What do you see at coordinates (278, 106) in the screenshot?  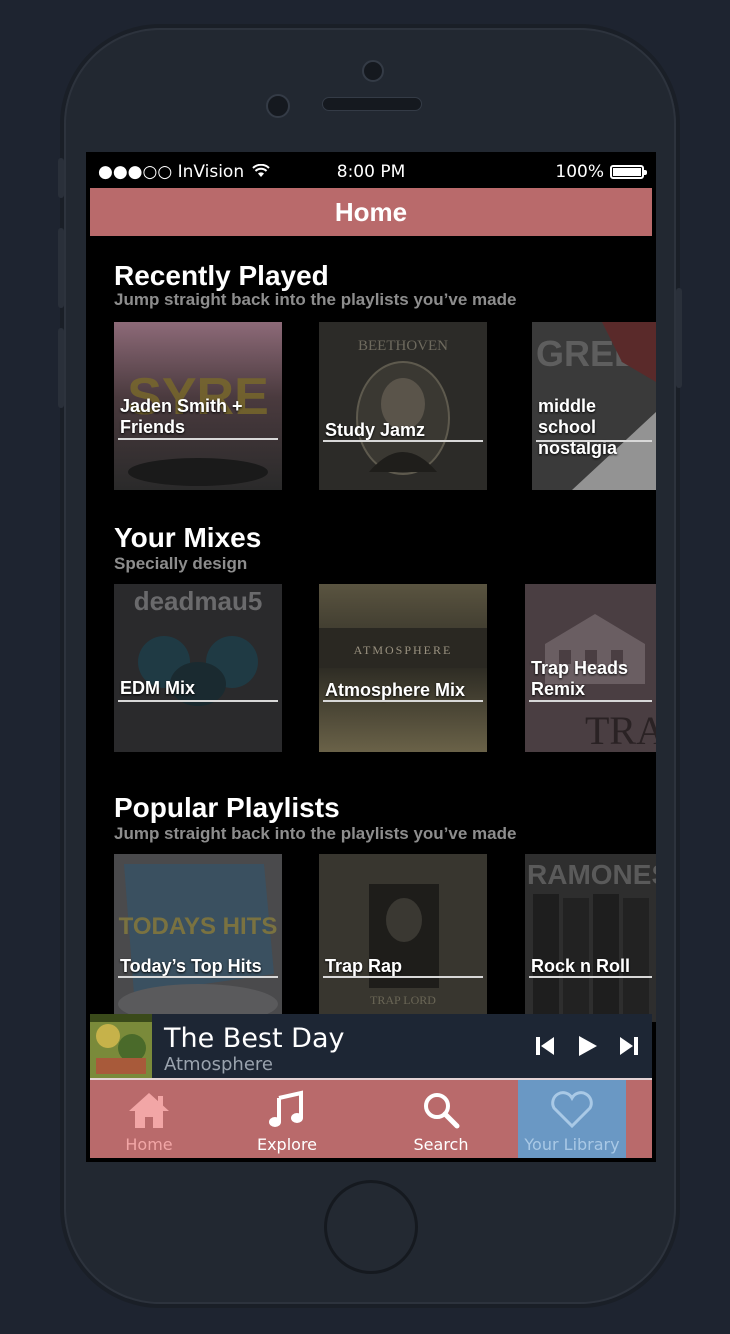 I see `proximity-sensor` at bounding box center [278, 106].